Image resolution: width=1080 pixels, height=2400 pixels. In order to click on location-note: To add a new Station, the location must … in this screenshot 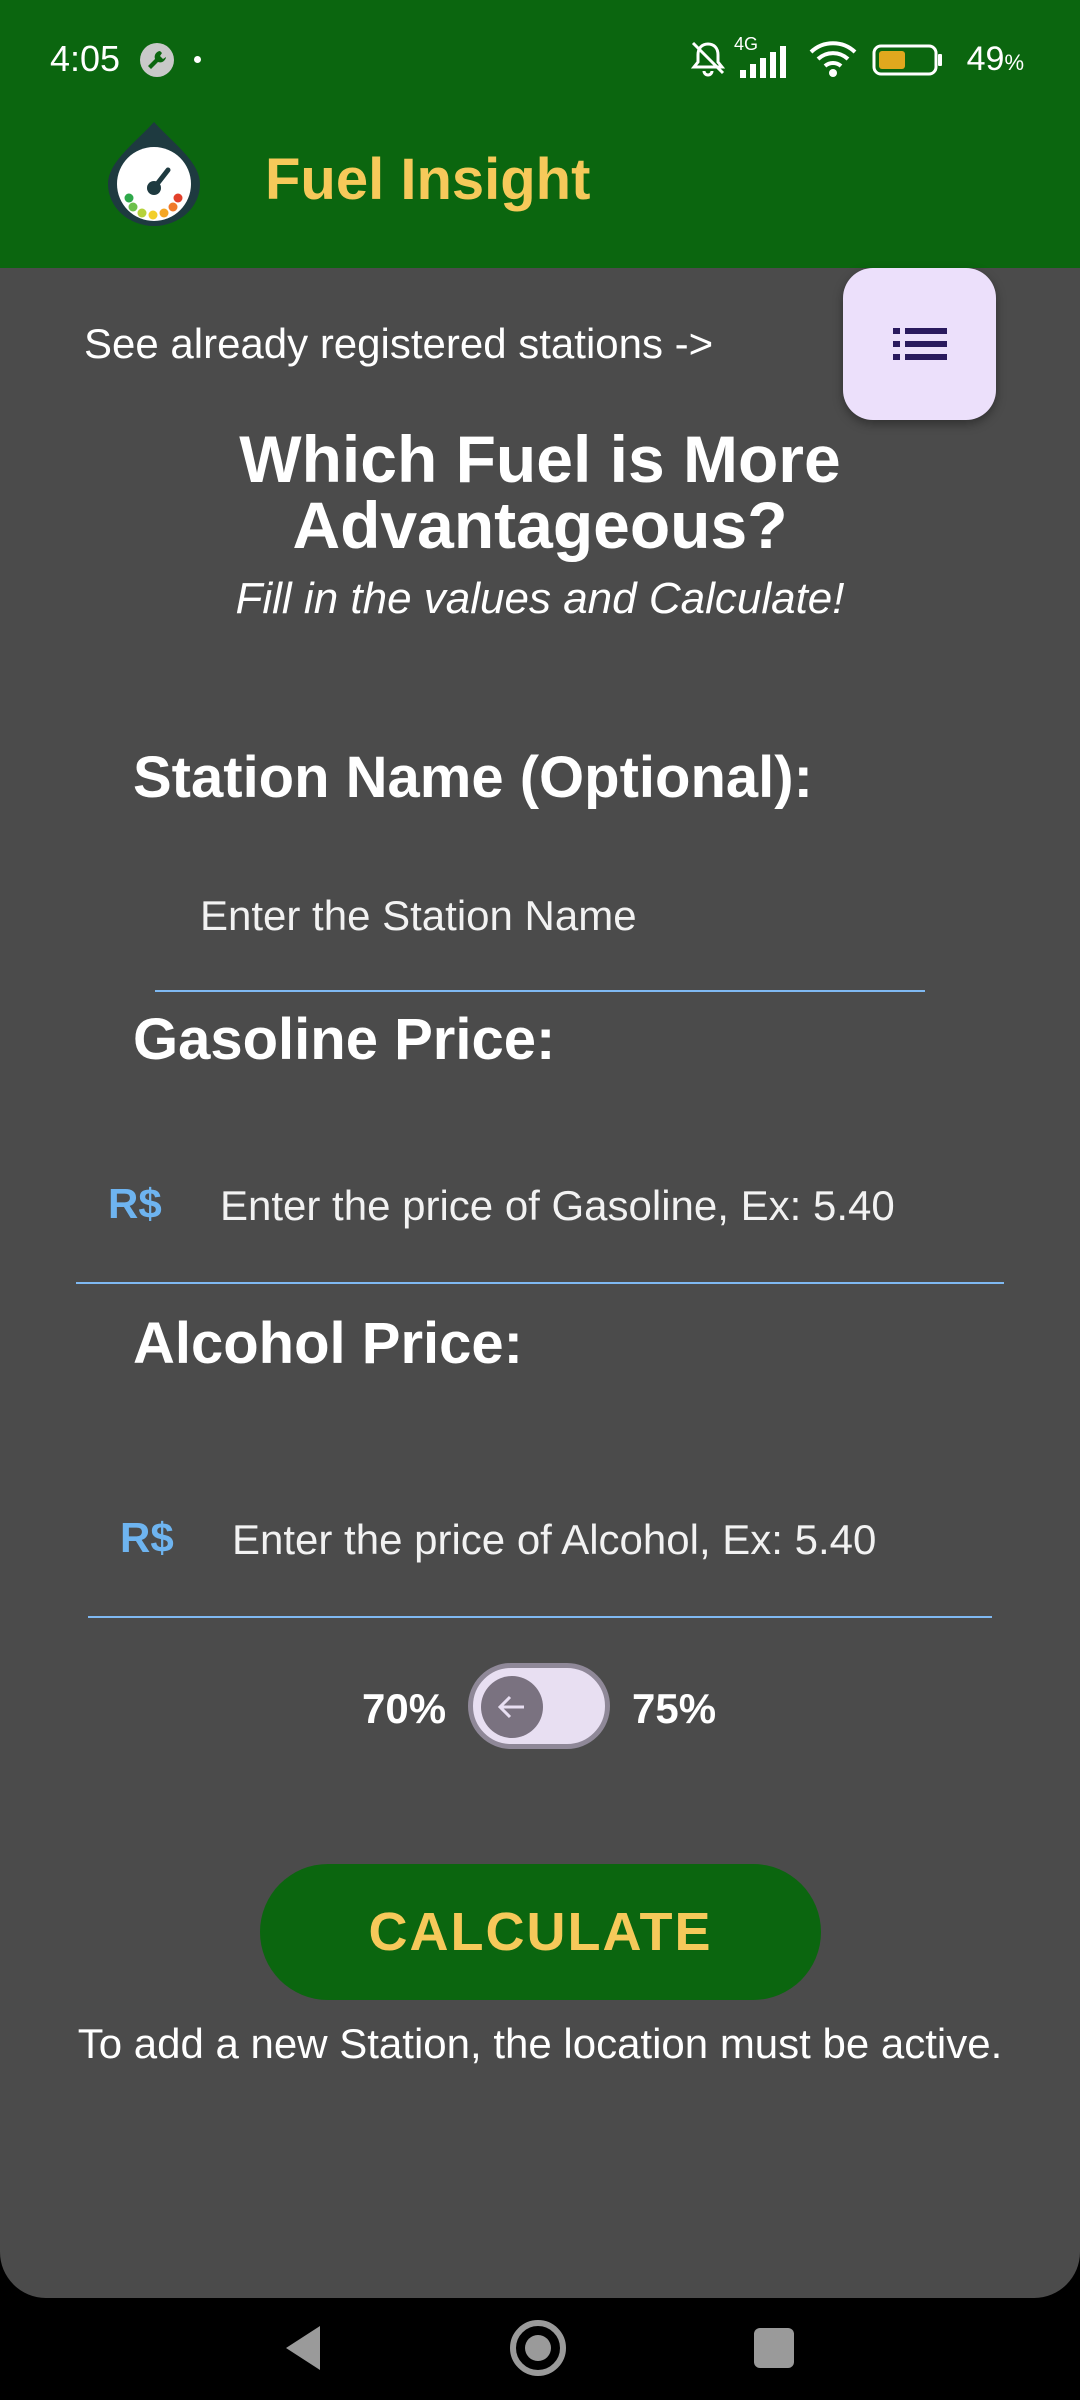, I will do `click(540, 2043)`.